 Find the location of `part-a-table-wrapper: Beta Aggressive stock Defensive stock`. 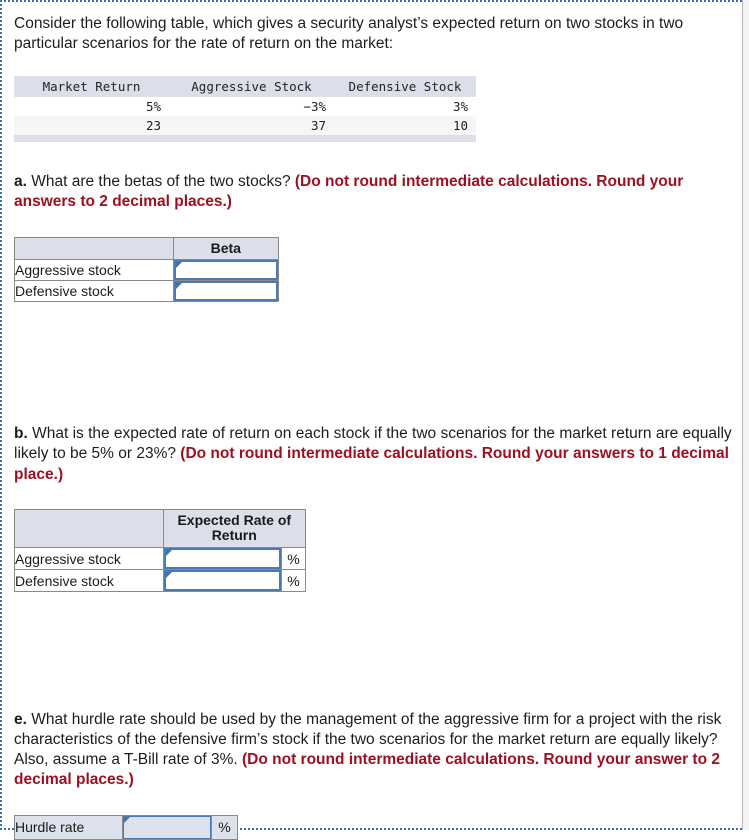

part-a-table-wrapper: Beta Aggressive stock Defensive stock is located at coordinates (374, 269).